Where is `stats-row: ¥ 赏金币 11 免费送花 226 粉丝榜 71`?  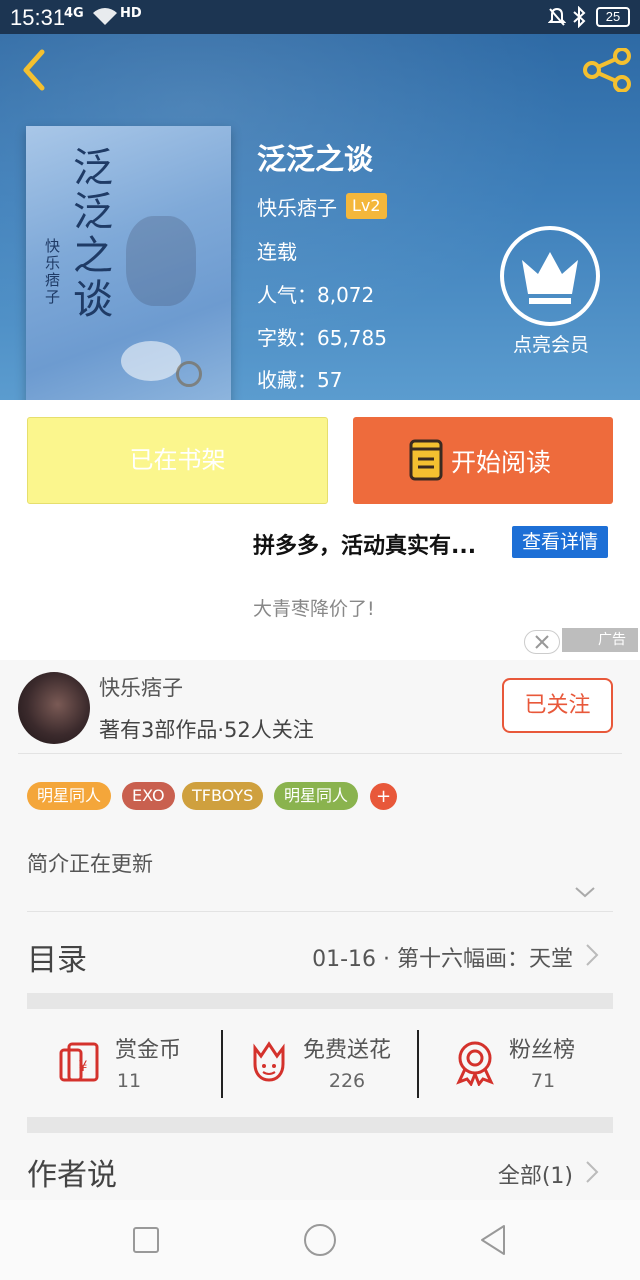
stats-row: ¥ 赏金币 11 免费送花 226 粉丝榜 71 is located at coordinates (320, 1062).